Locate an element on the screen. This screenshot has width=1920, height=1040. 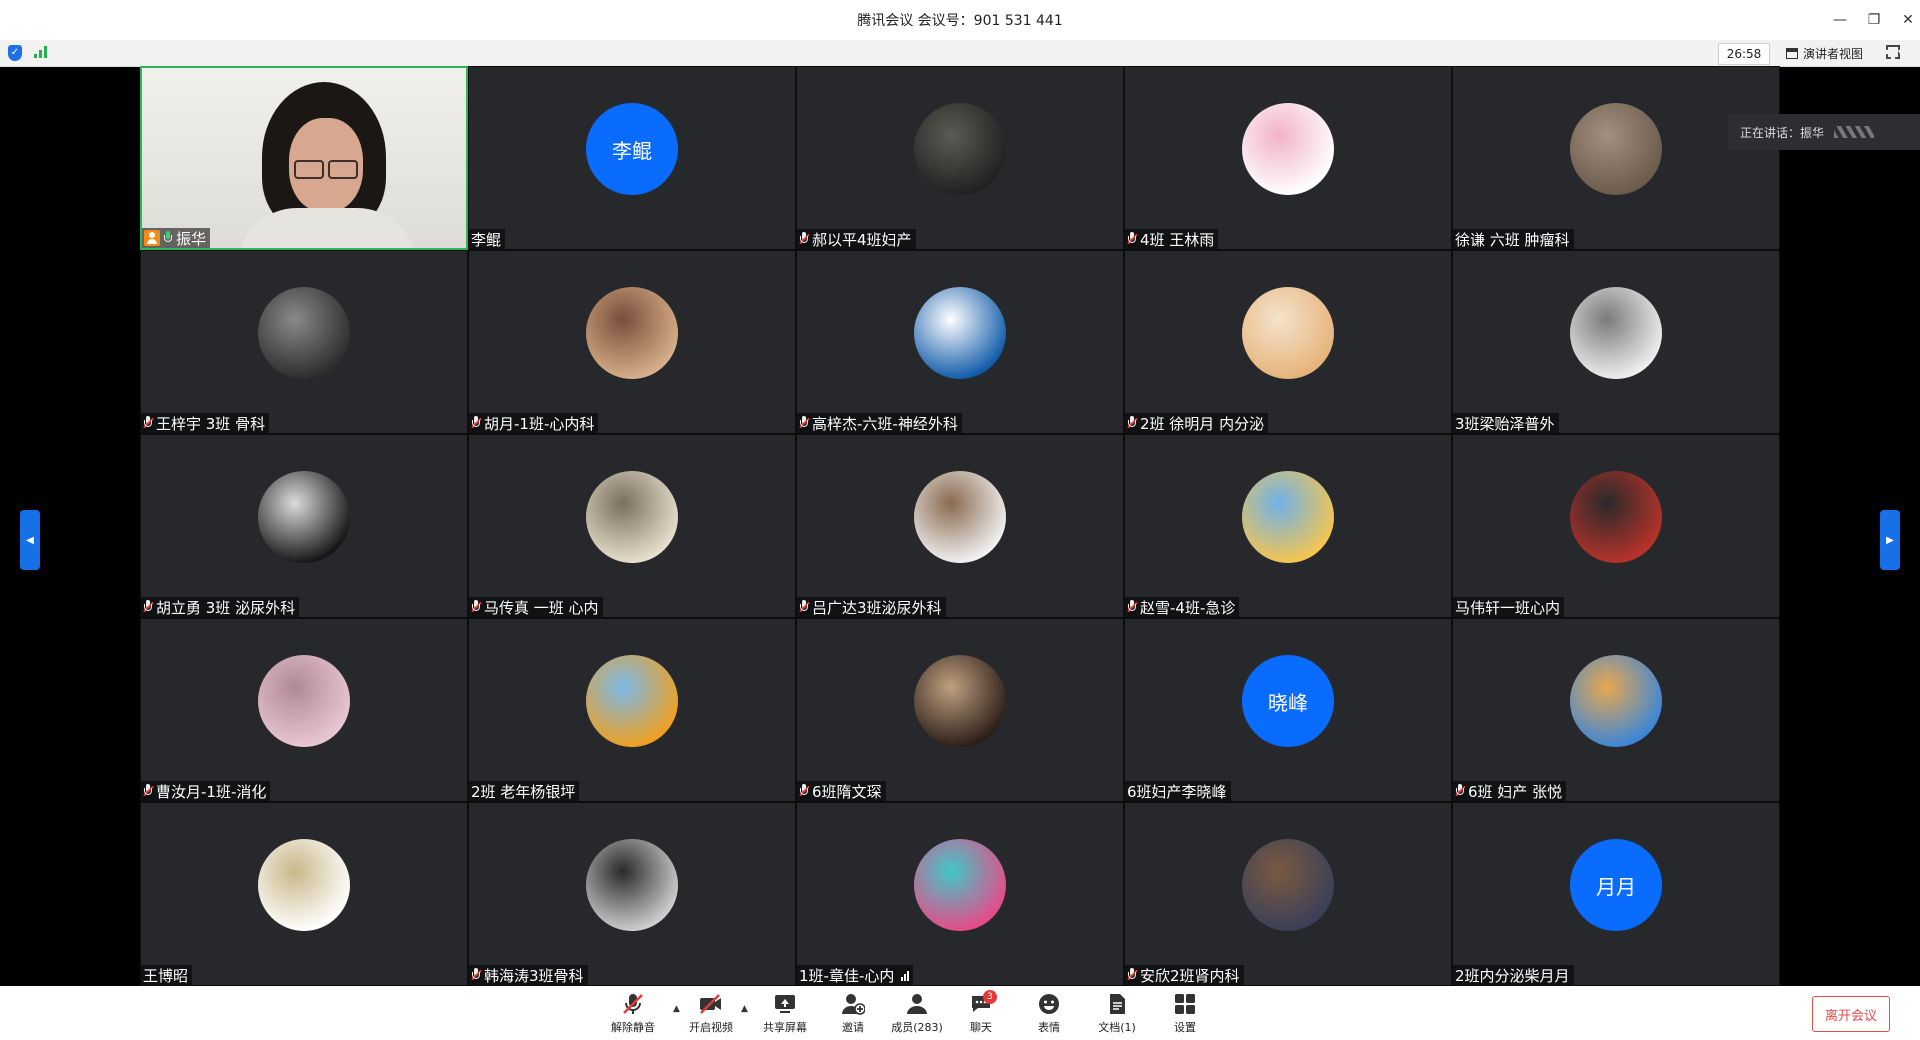
video-off-icon is located at coordinates (711, 1004).